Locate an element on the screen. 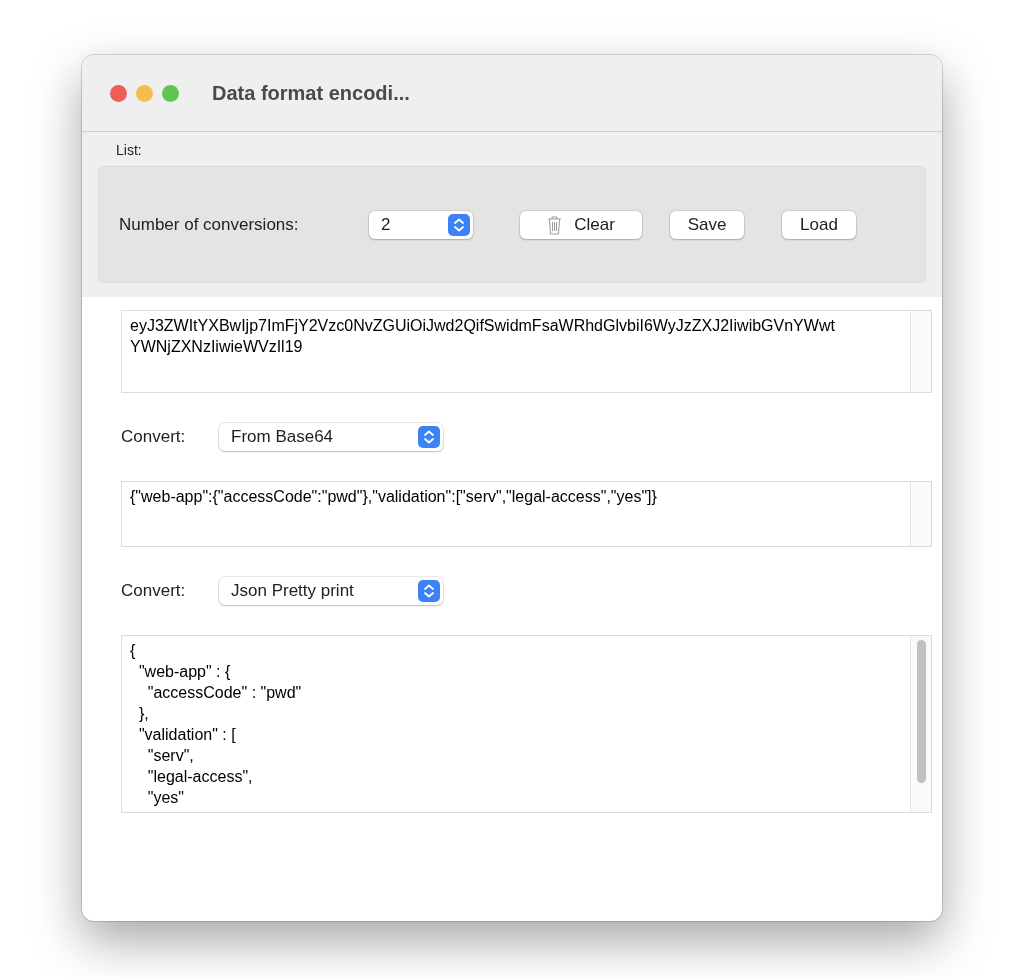  scrollbar-thumb is located at coordinates (921, 711).